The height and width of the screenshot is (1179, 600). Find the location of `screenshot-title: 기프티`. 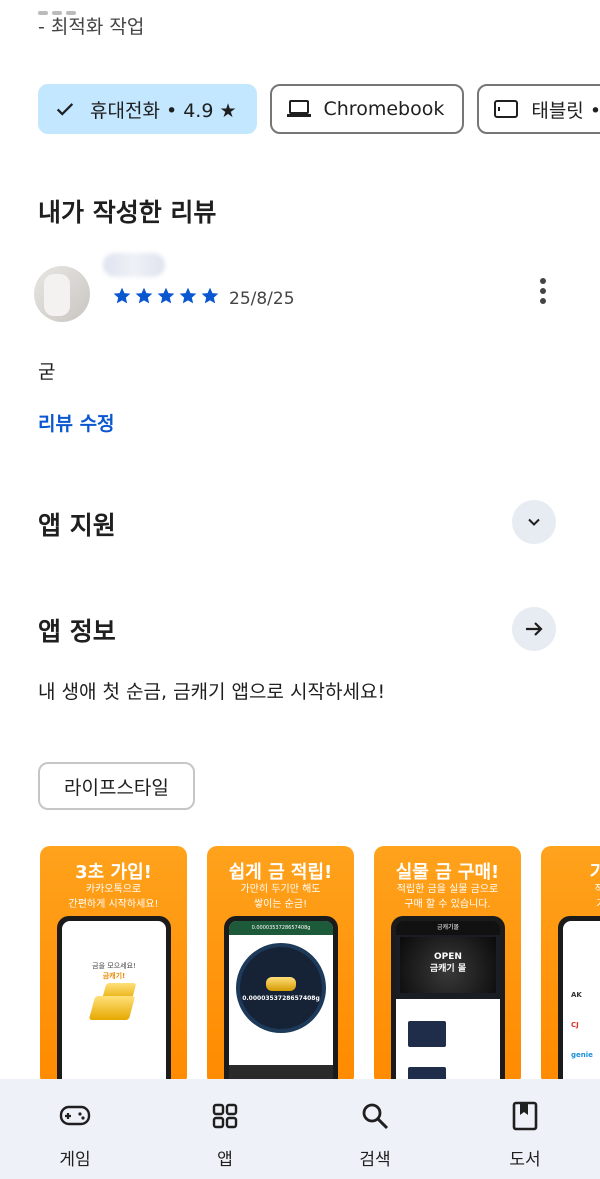

screenshot-title: 기프티 is located at coordinates (594, 872).